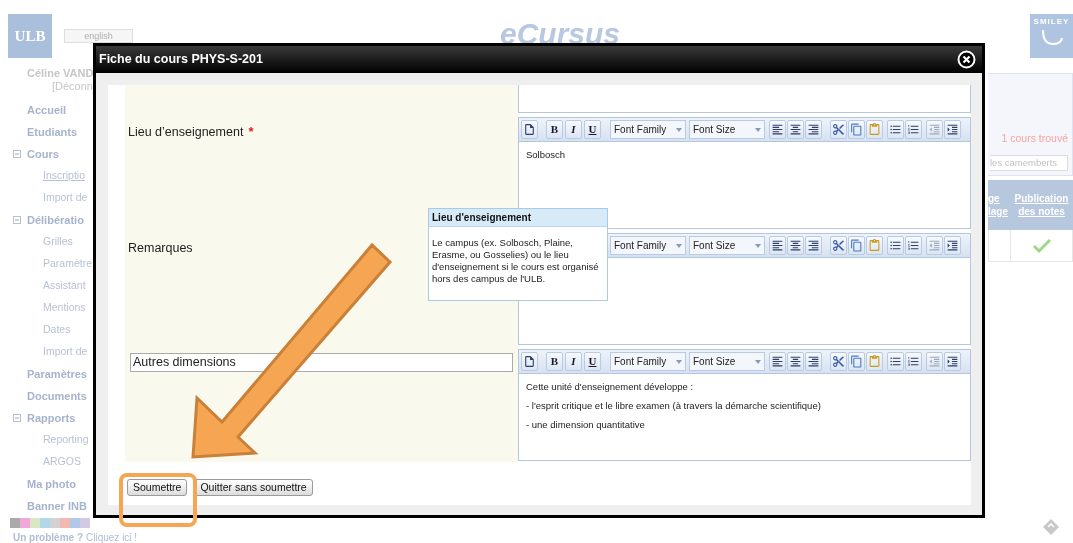 The image size is (1073, 543). What do you see at coordinates (48, 537) in the screenshot?
I see `help-text: Un problème ?` at bounding box center [48, 537].